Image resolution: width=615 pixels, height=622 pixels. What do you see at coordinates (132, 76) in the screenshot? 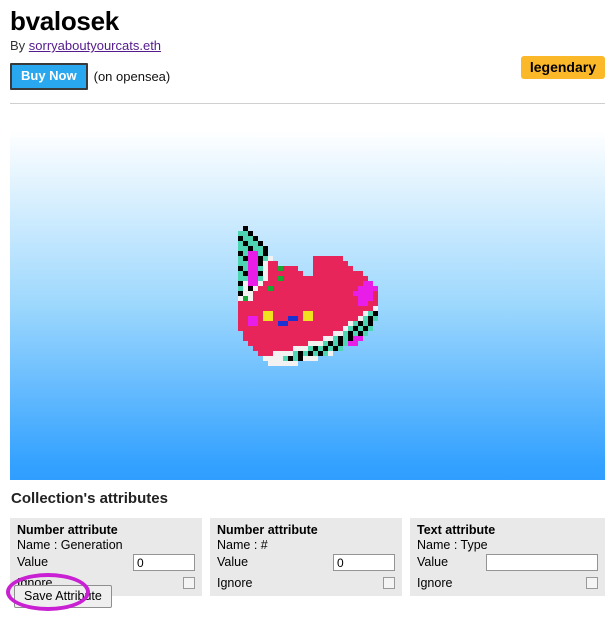
I see `marketplace-note: (on opensea)` at bounding box center [132, 76].